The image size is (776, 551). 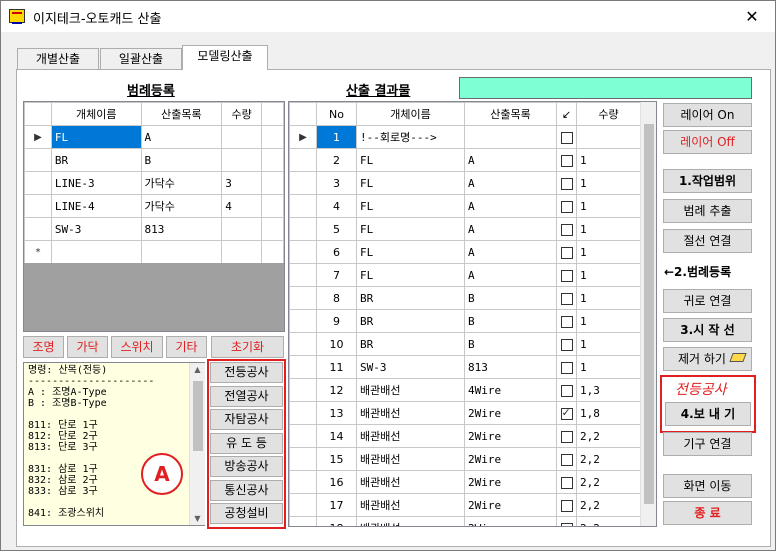 What do you see at coordinates (336, 436) in the screenshot?
I see `result-no-cell: 14` at bounding box center [336, 436].